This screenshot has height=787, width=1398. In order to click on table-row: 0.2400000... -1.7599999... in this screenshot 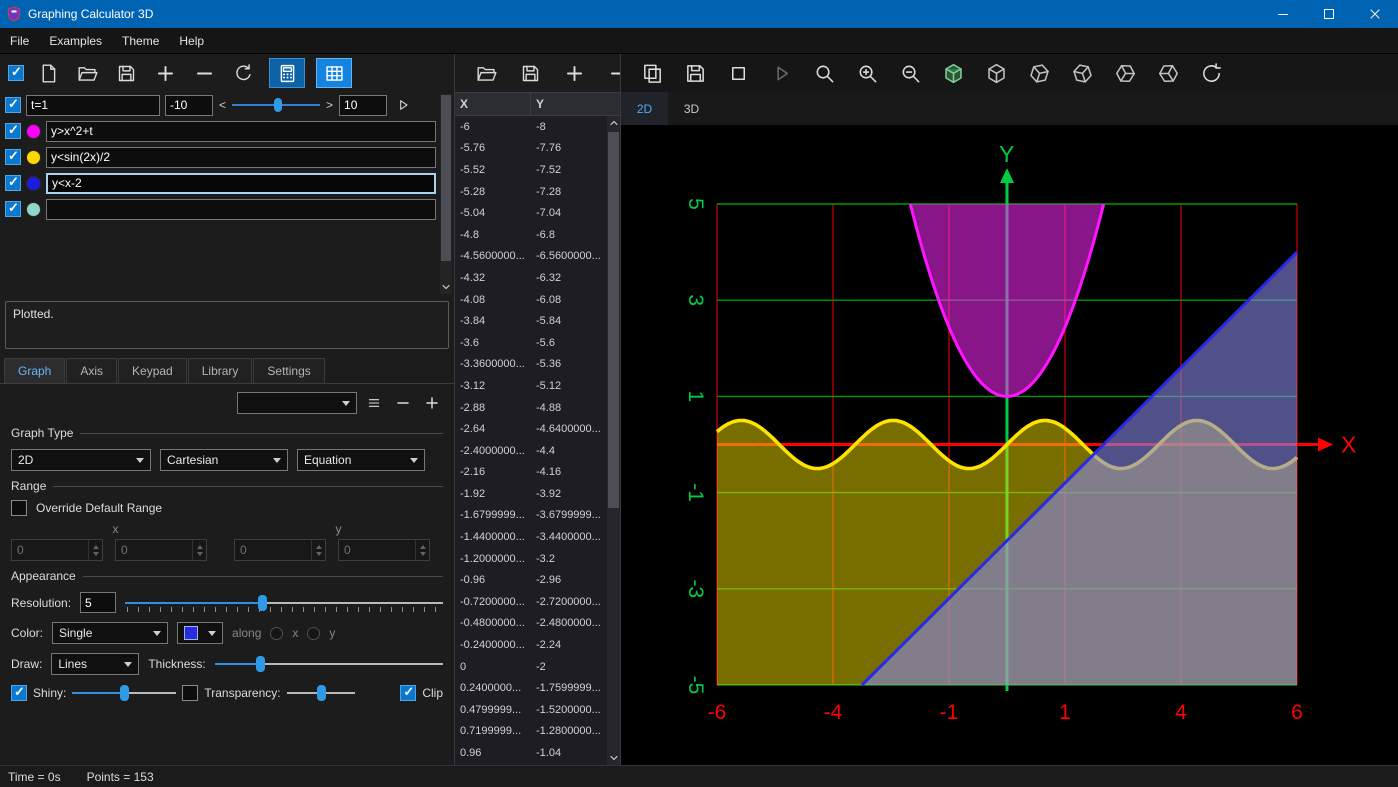, I will do `click(537, 688)`.